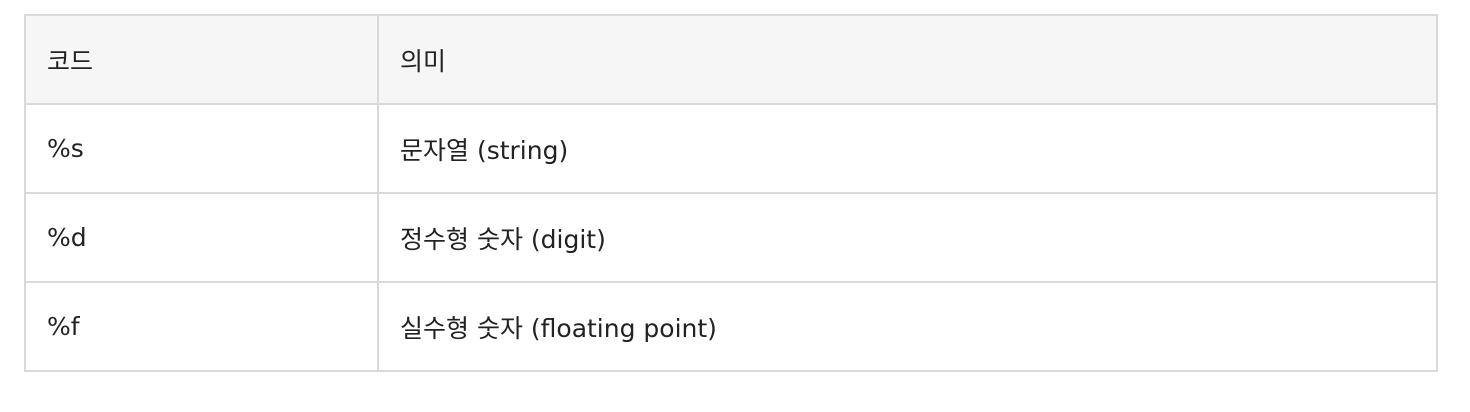 This screenshot has width=1470, height=412. Describe the element at coordinates (201, 59) in the screenshot. I see `header-code: 코드` at that location.